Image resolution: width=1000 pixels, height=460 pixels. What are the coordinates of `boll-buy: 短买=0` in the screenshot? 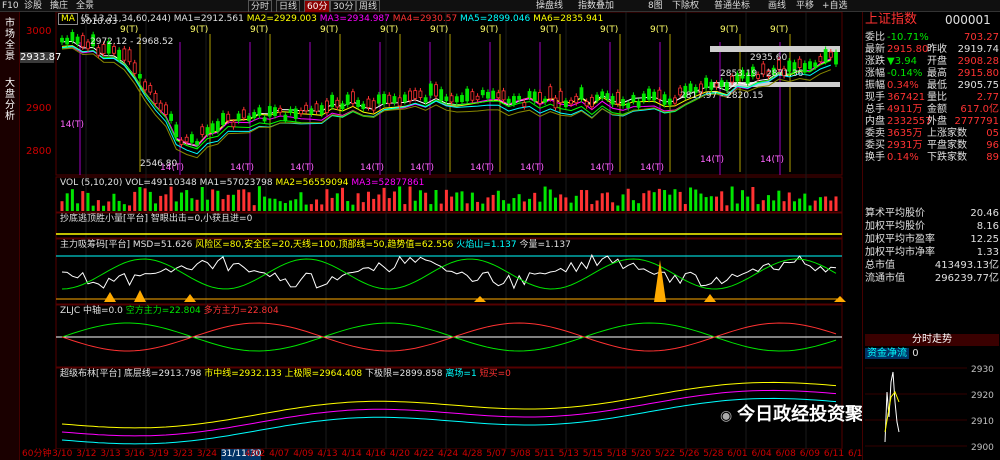 It's located at (495, 374).